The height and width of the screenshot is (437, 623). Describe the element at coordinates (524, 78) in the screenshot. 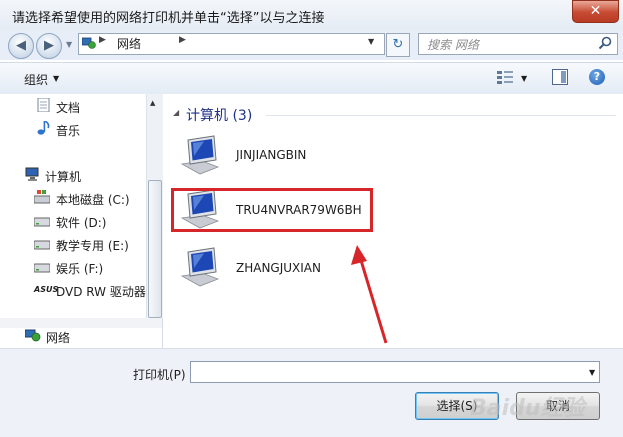

I see `view-dropdown-icon: ▼` at that location.